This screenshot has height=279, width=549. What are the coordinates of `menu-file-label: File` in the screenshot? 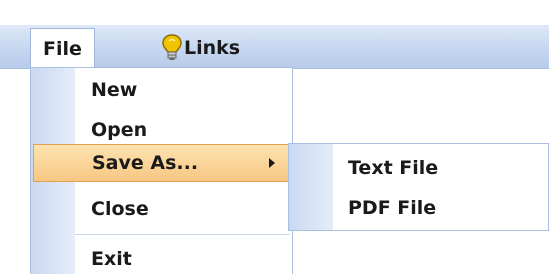 It's located at (62, 48).